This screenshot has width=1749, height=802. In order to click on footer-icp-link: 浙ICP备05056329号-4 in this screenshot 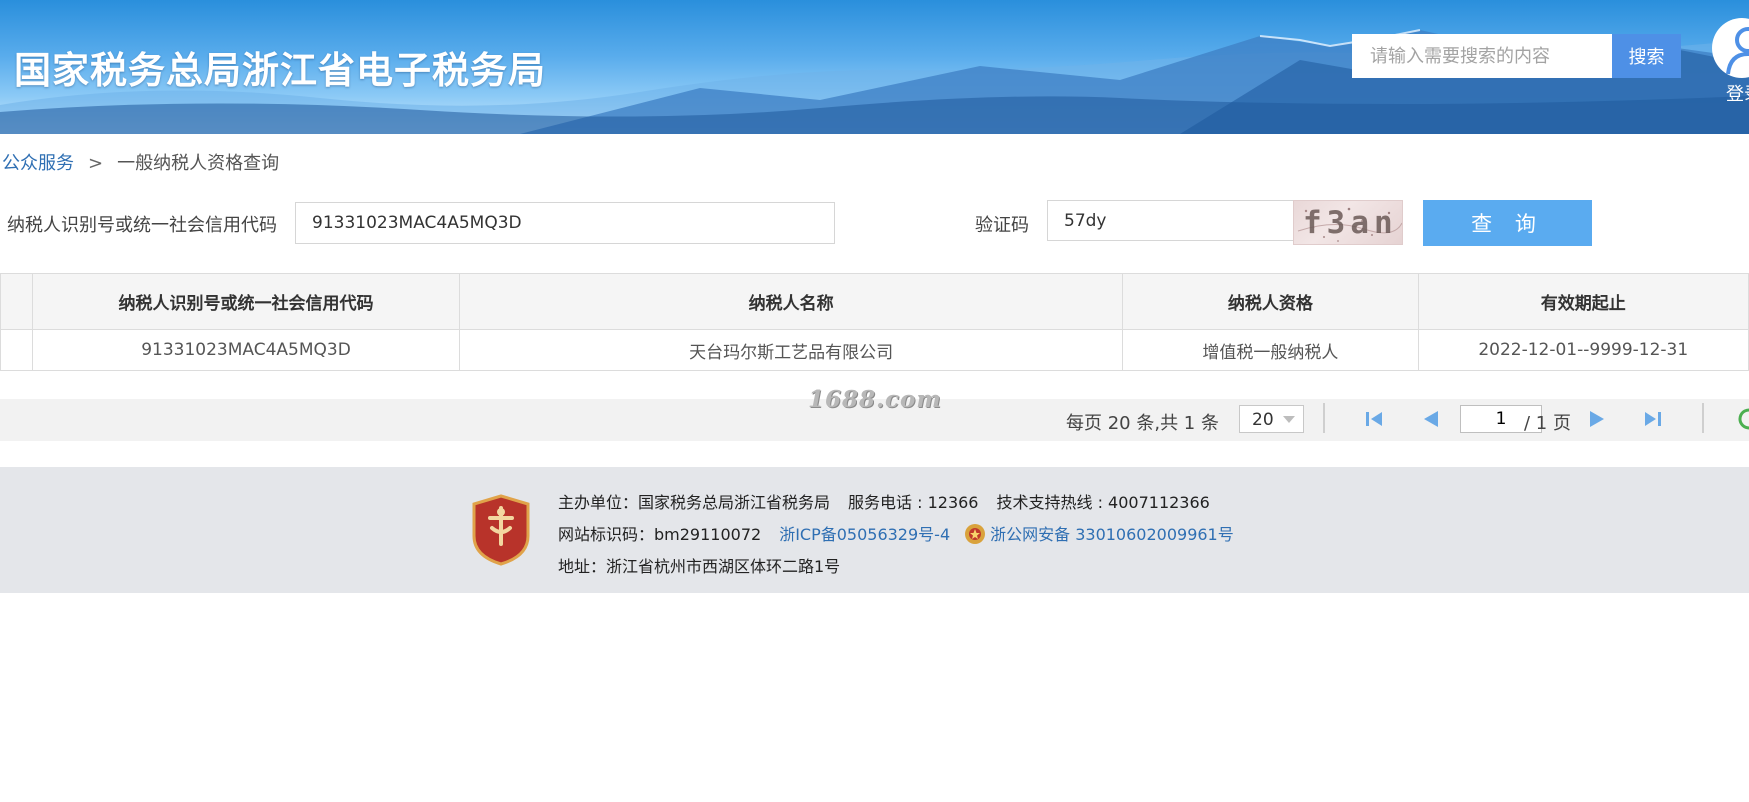, I will do `click(864, 534)`.